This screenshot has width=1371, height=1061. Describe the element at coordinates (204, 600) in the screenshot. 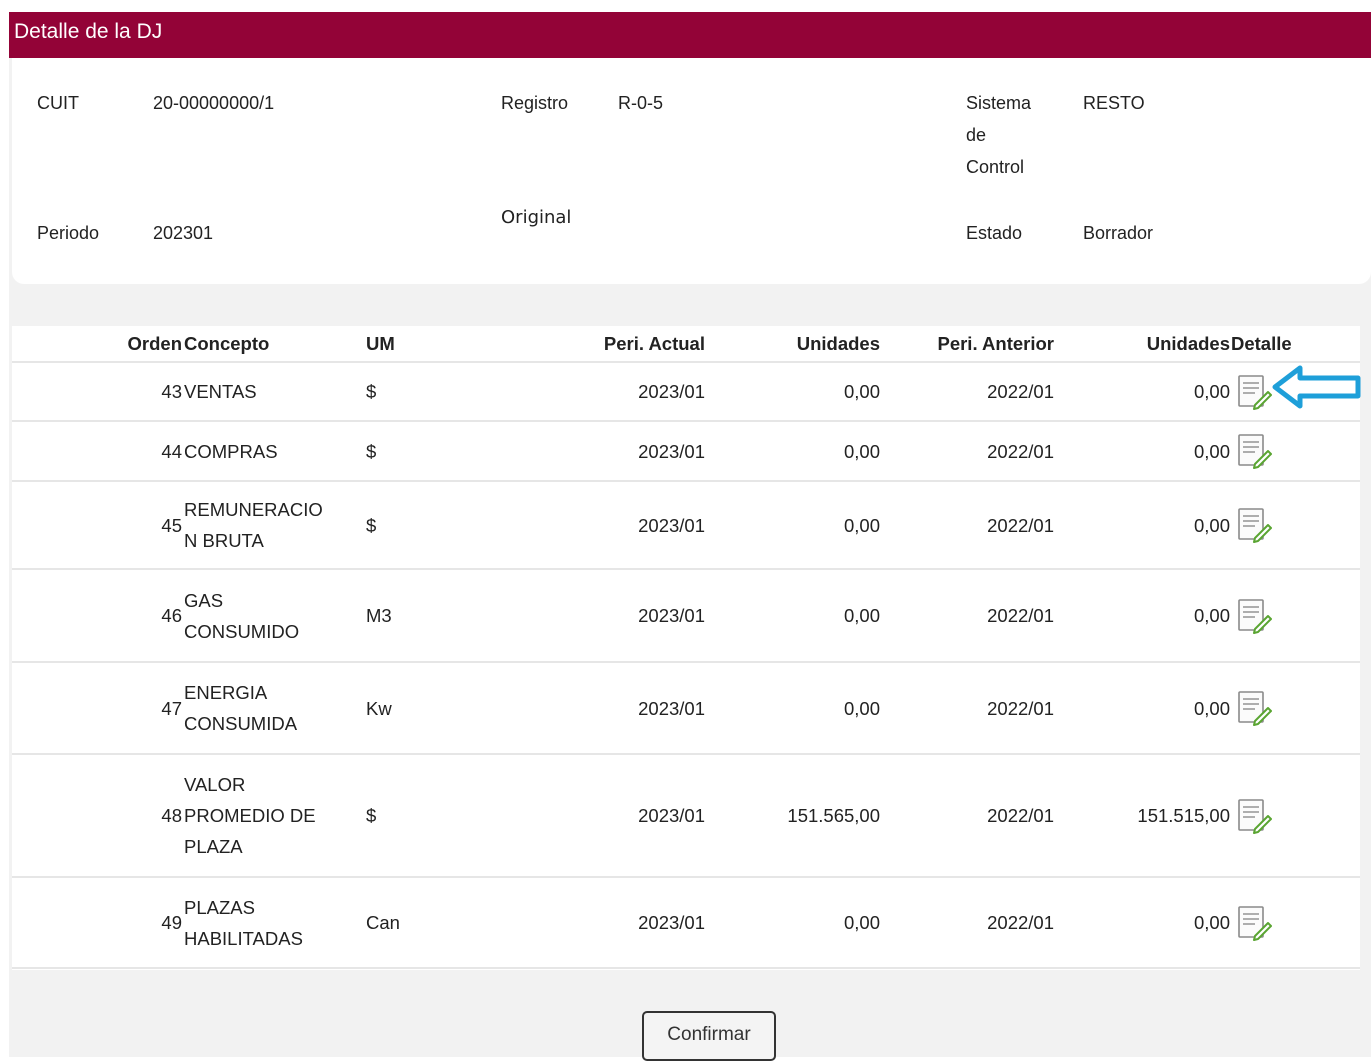

I see `concepto-line: GAS` at that location.